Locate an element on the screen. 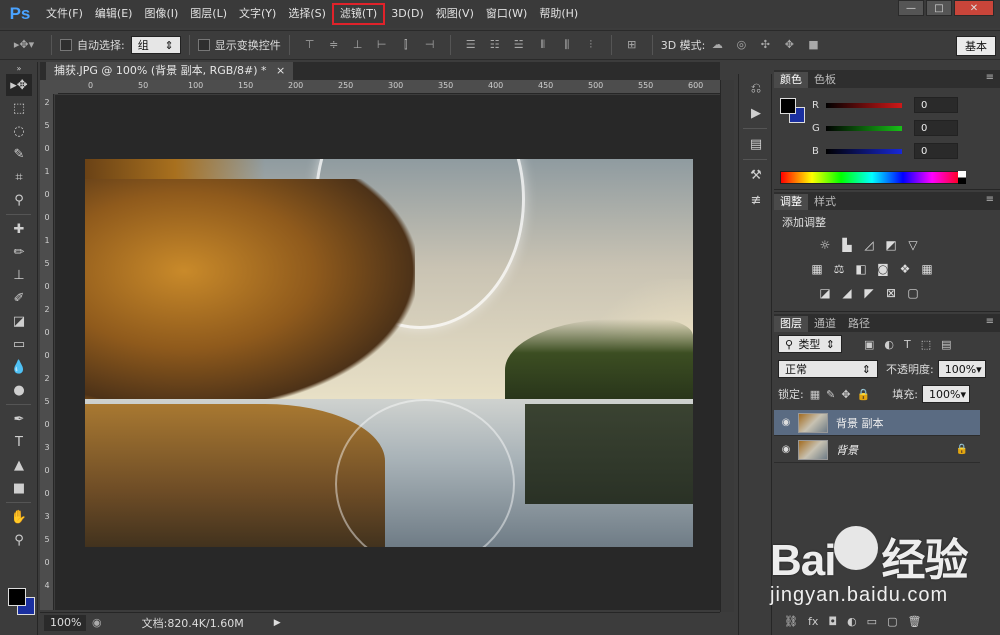  tab-adjustments: 调整 is located at coordinates (791, 202).